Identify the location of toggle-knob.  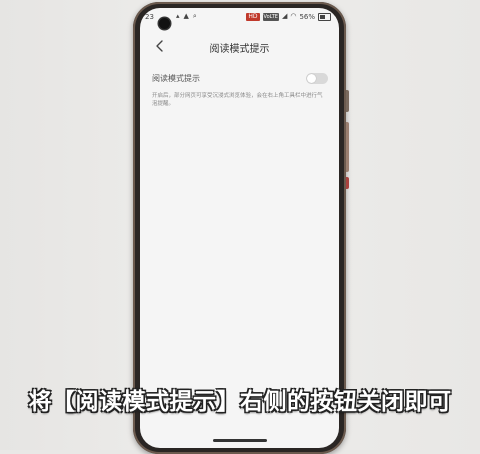
(311, 78).